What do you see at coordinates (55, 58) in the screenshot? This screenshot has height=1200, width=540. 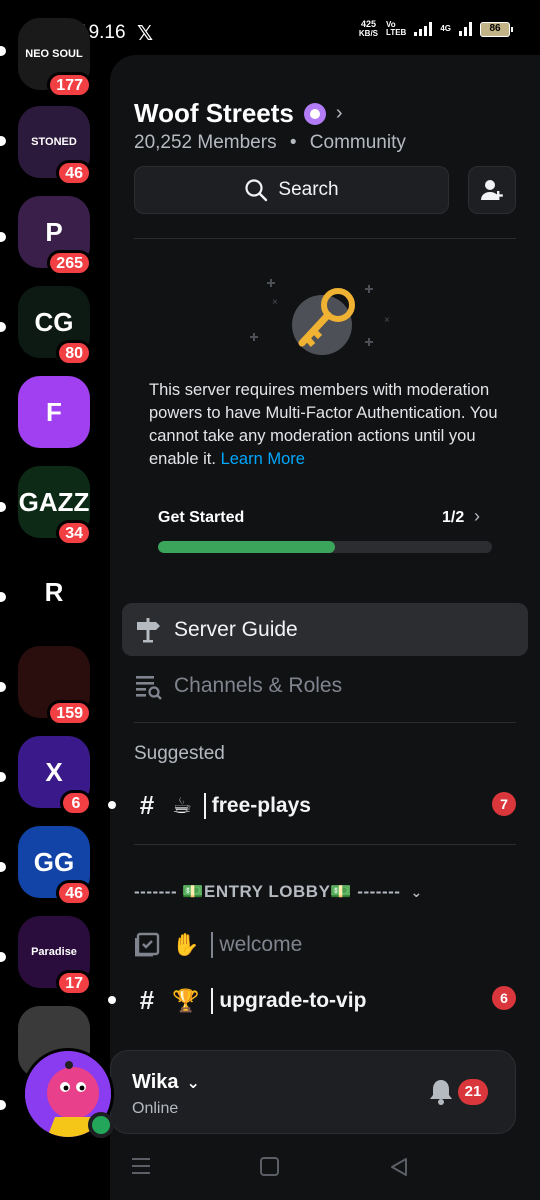 I see `server-icon: NEO SOUL 177` at bounding box center [55, 58].